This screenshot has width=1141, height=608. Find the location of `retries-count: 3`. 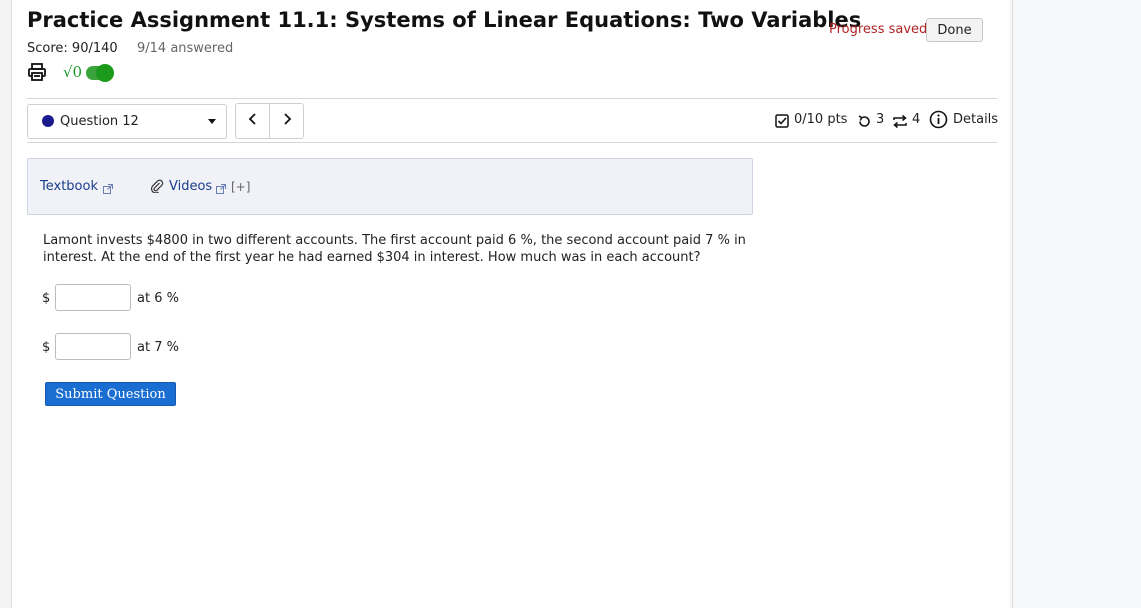

retries-count: 3 is located at coordinates (880, 119).